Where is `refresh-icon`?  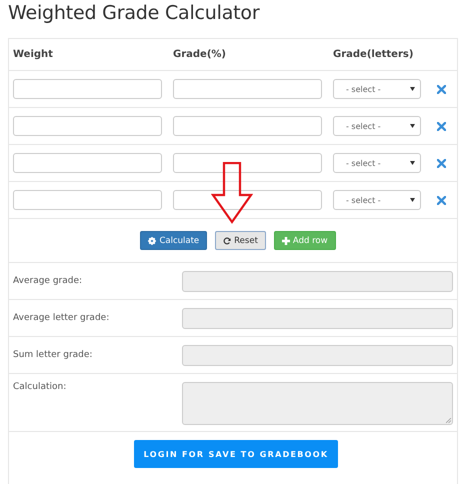 refresh-icon is located at coordinates (227, 240).